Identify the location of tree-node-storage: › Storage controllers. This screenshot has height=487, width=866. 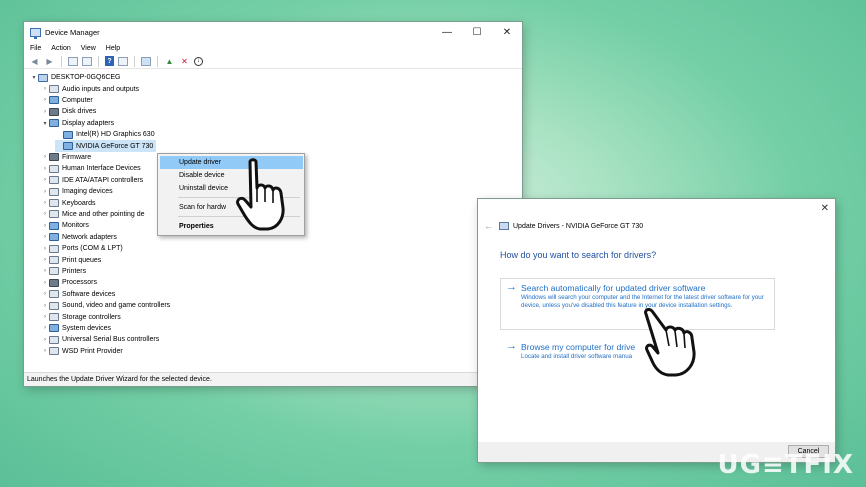
(81, 316).